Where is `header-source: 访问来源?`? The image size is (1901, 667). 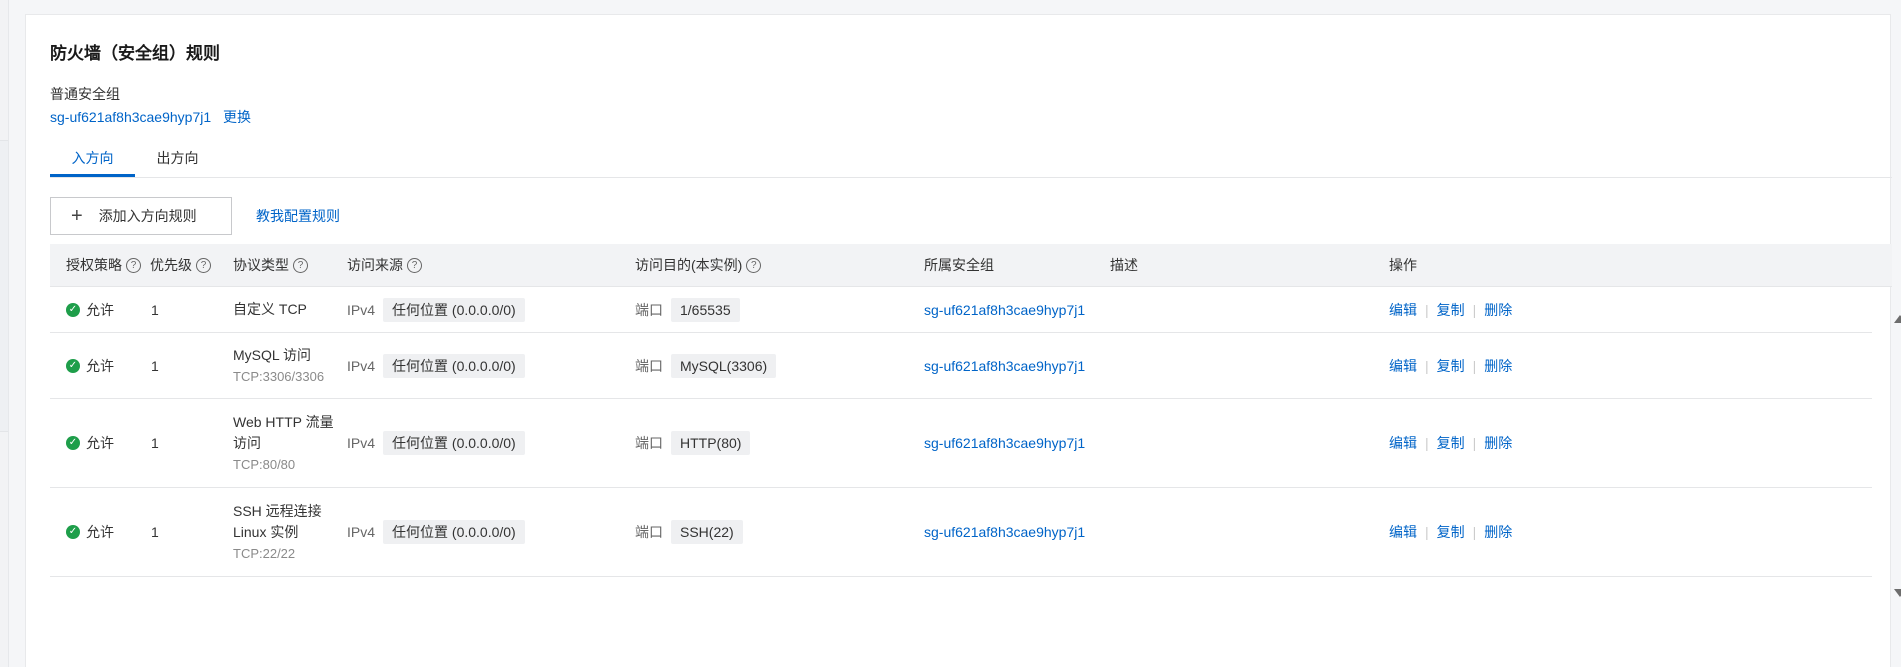 header-source: 访问来源? is located at coordinates (384, 265).